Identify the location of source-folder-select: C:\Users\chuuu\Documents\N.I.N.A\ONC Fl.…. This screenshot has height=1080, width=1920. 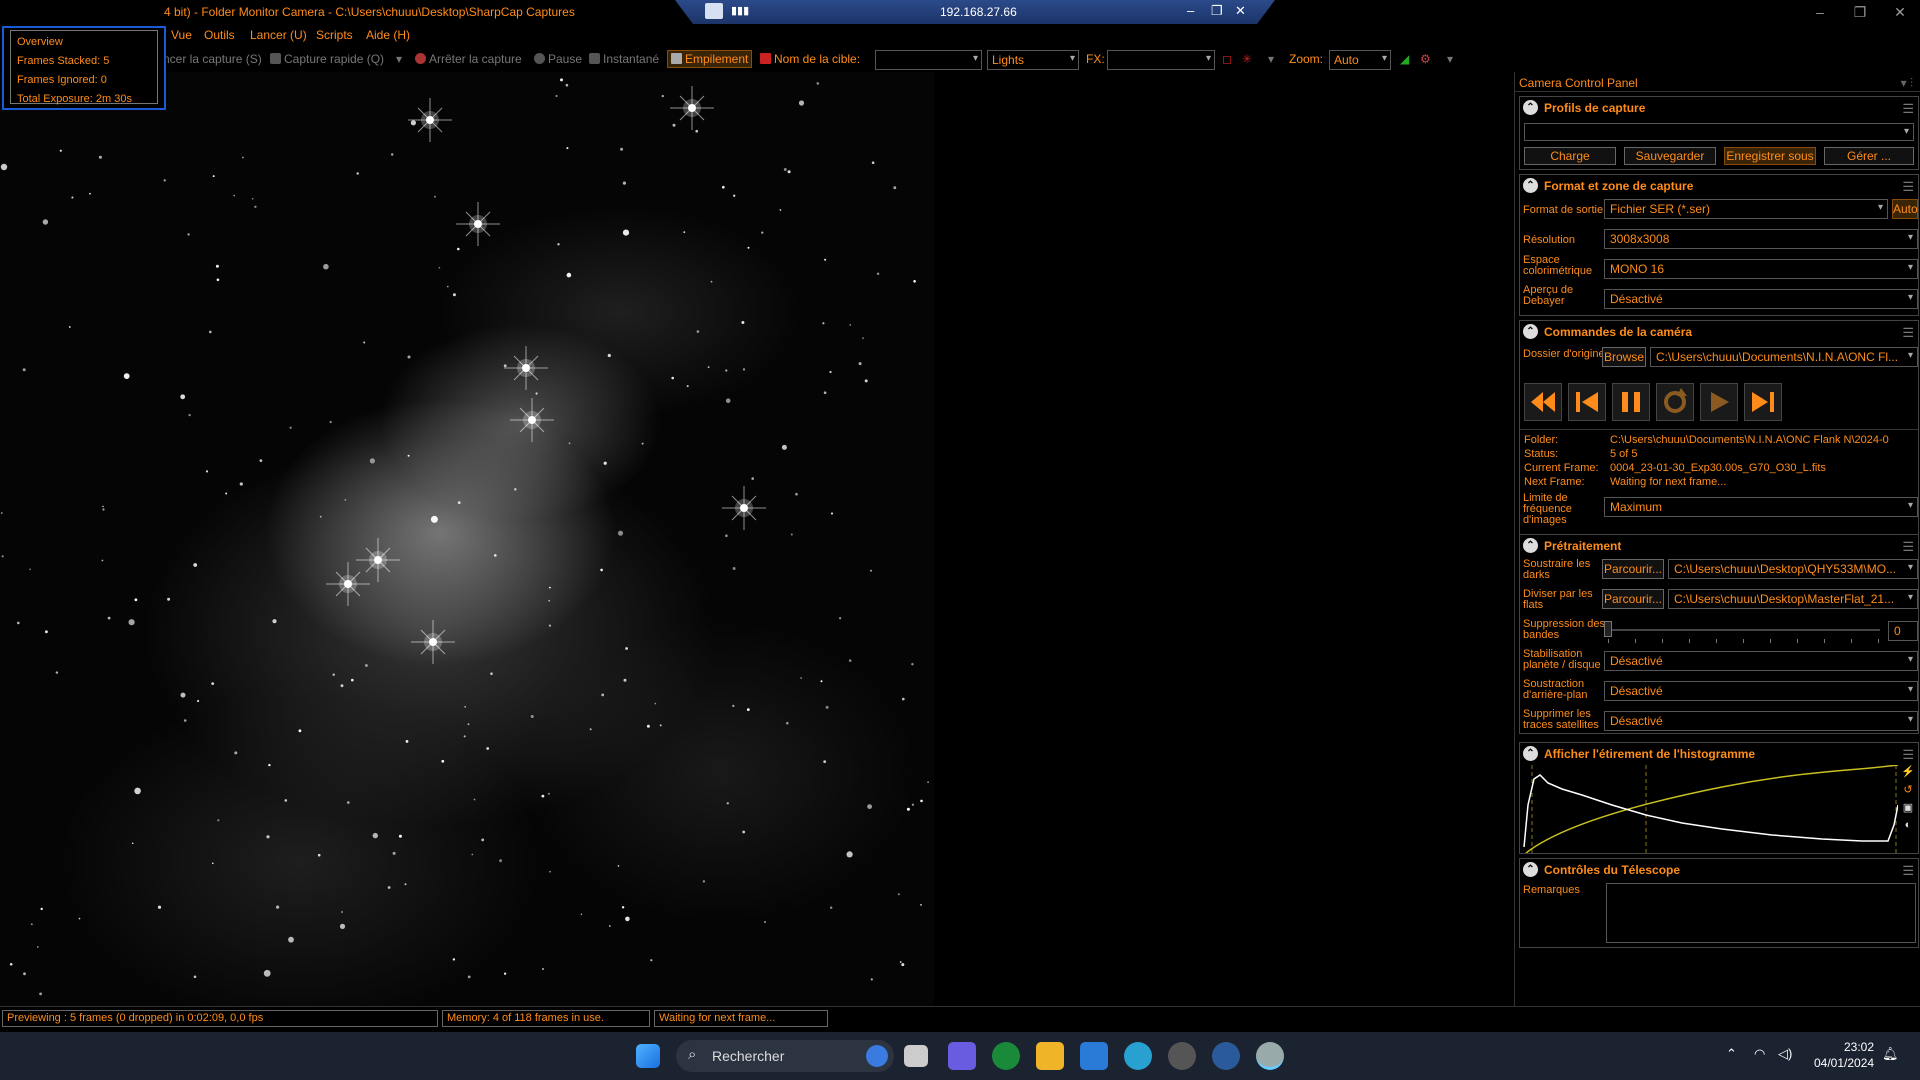
(1784, 357).